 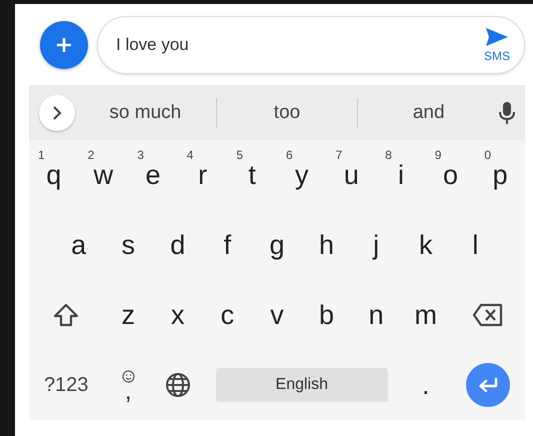 I want to click on add-button, so click(x=64, y=44).